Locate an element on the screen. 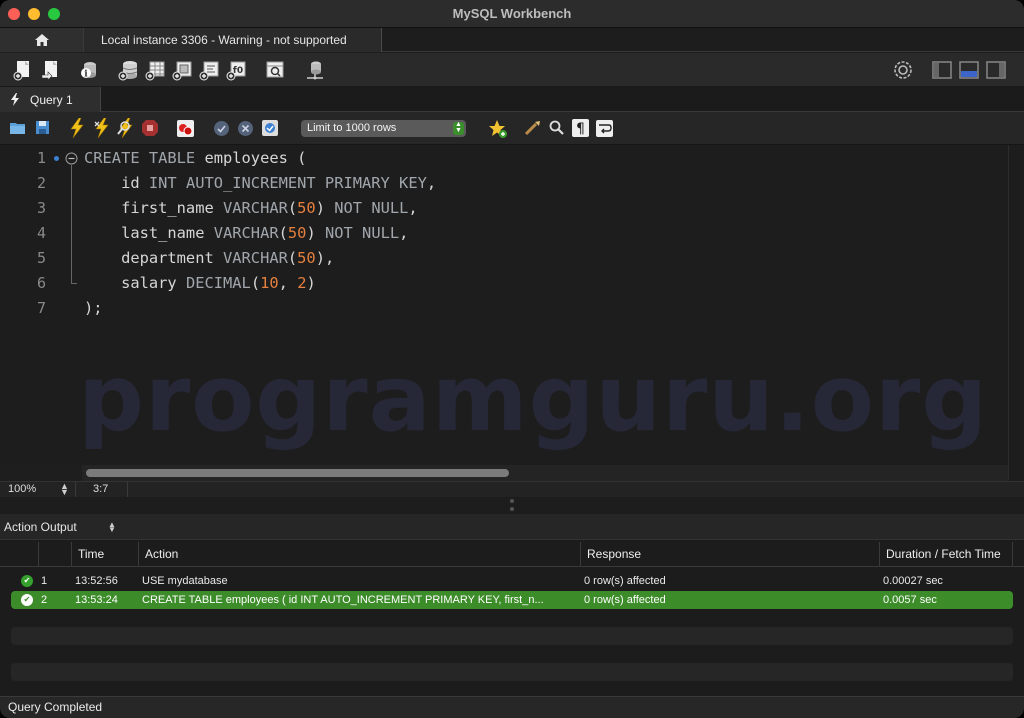  rollback-icon is located at coordinates (248, 131).